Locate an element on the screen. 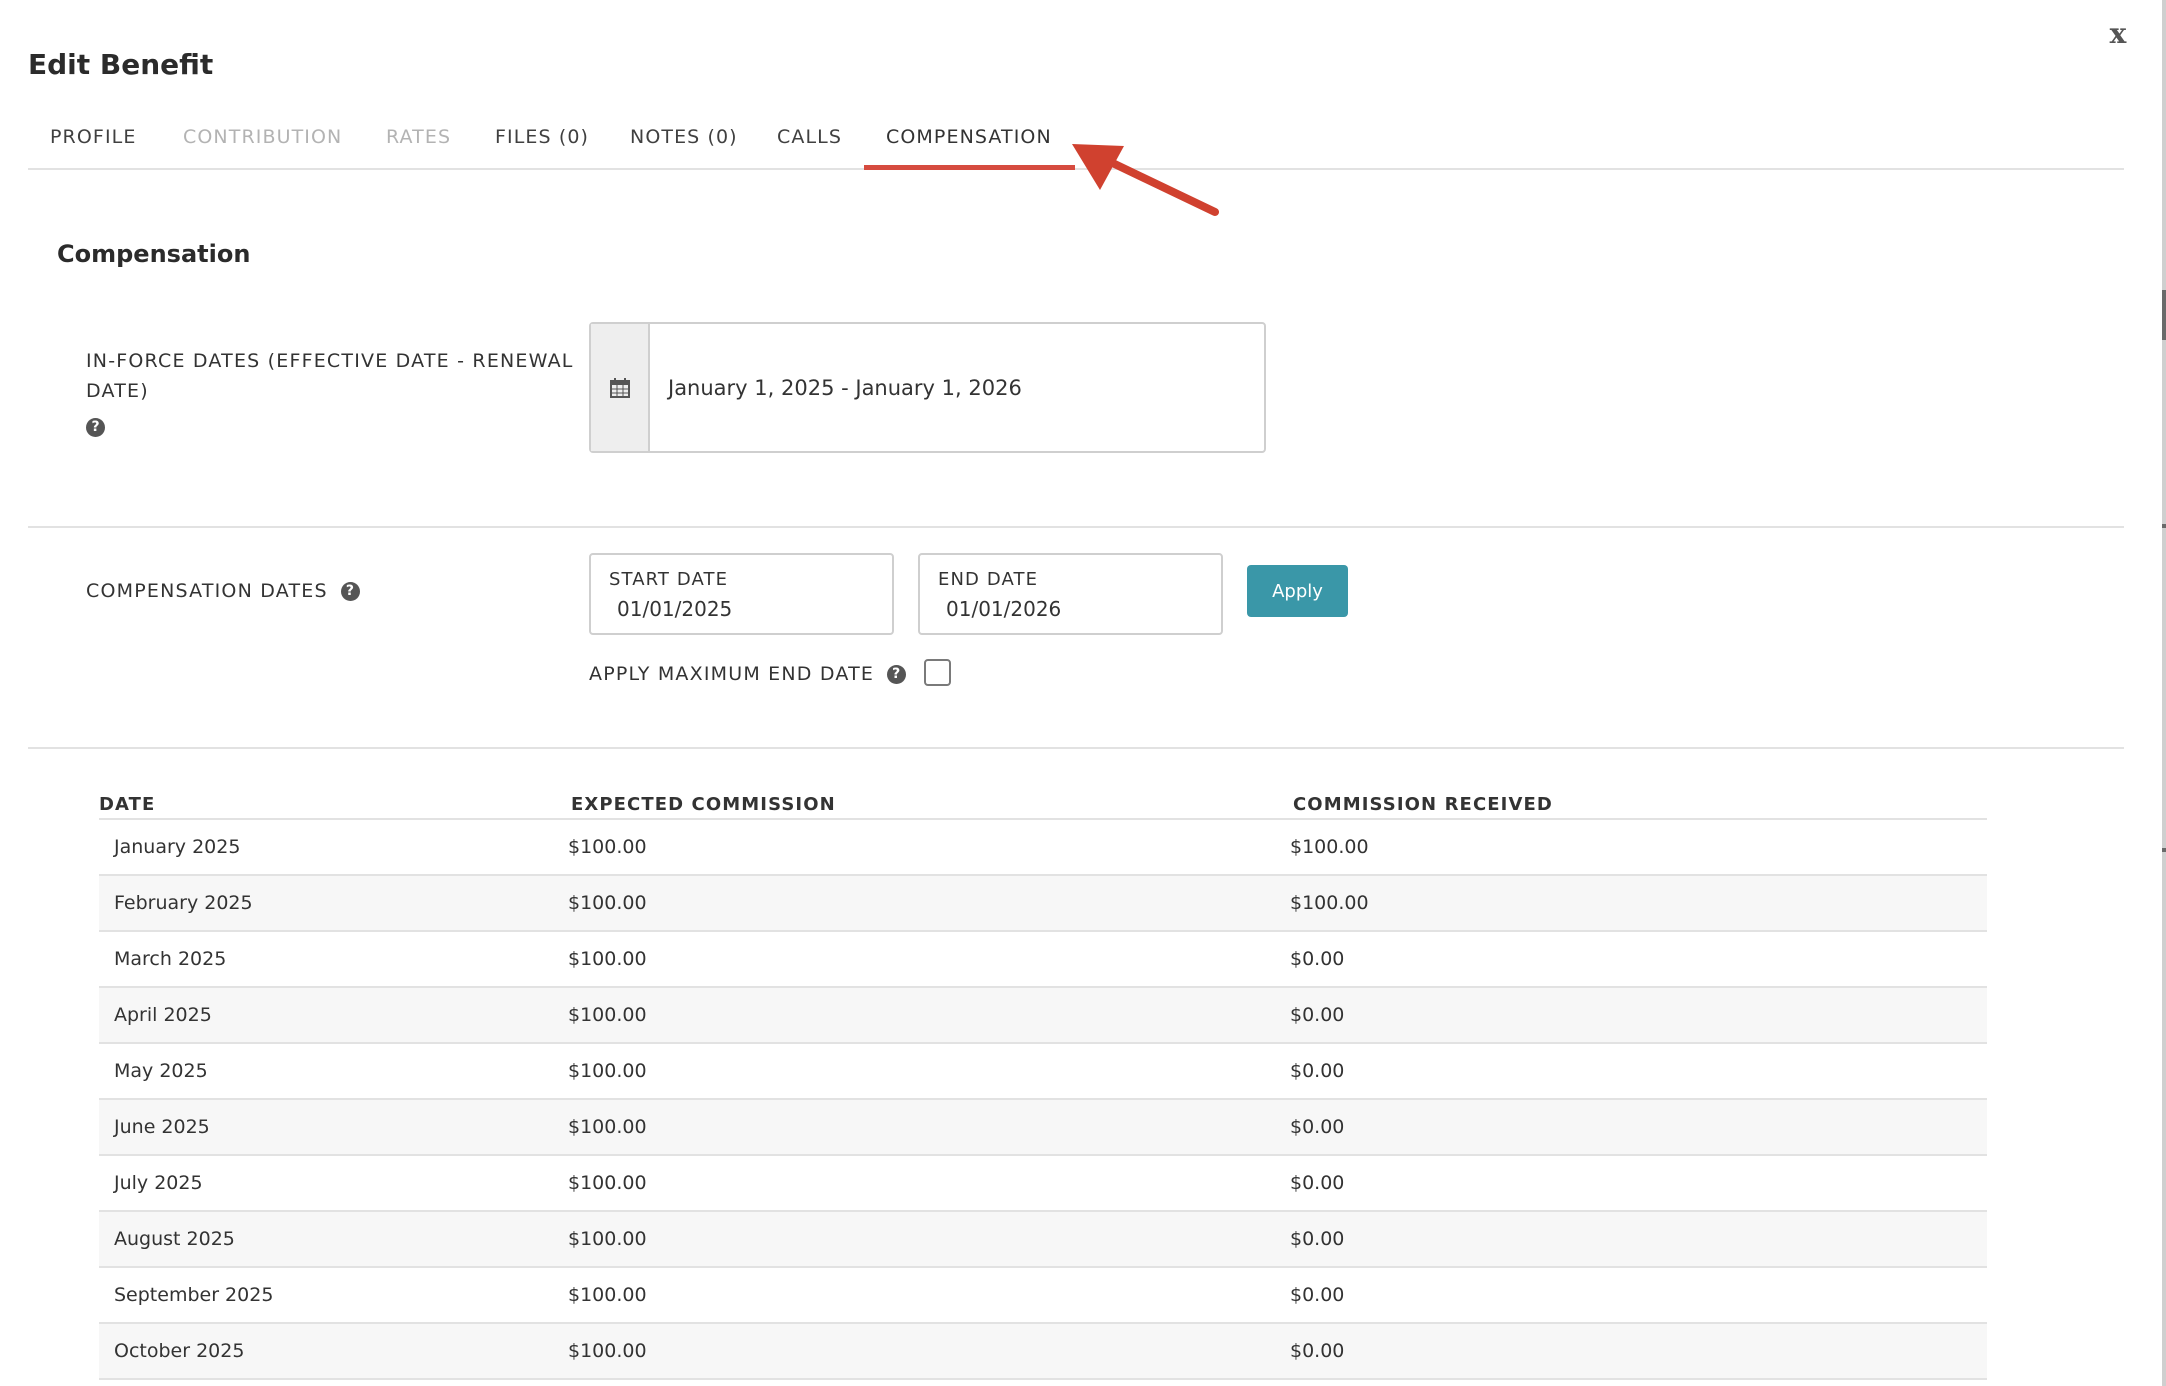 This screenshot has width=2166, height=1386. calendar-icon is located at coordinates (620, 387).